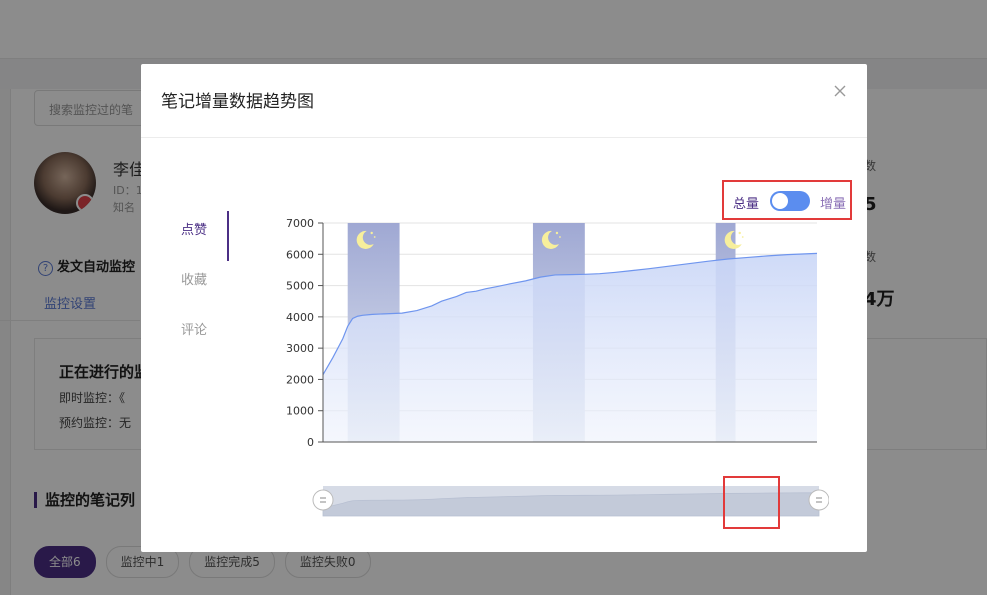 The height and width of the screenshot is (595, 987). Describe the element at coordinates (300, 317) in the screenshot. I see `y-tick-label: 4000` at that location.